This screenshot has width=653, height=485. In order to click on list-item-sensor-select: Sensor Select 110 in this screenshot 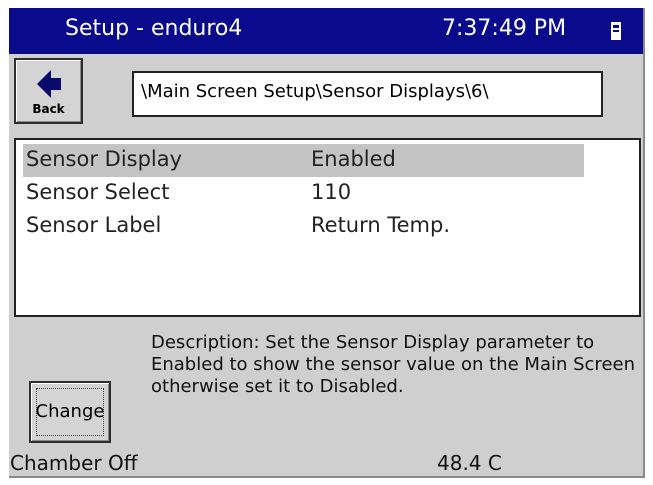, I will do `click(303, 193)`.